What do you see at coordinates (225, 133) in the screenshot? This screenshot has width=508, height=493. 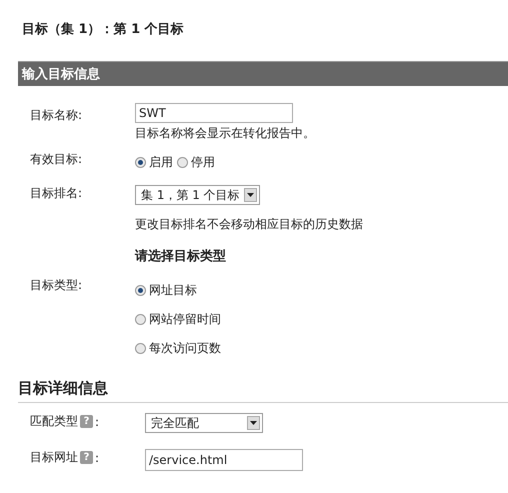 I see `hint-text: 目标名称将会显示在转化报告中。` at bounding box center [225, 133].